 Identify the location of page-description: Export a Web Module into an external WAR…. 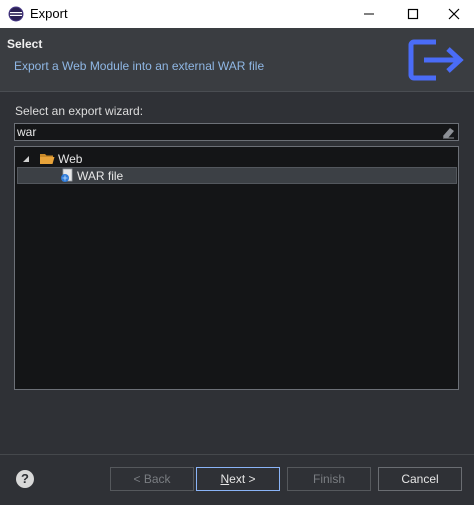
(139, 66).